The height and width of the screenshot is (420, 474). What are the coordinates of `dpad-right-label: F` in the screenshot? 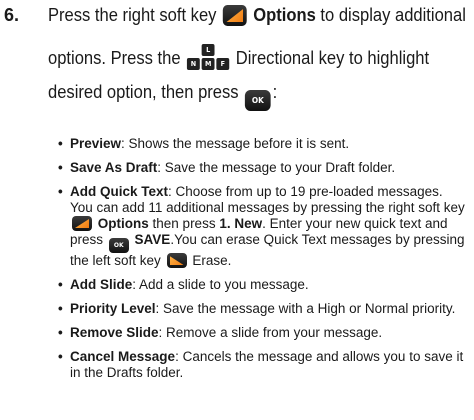 It's located at (223, 64).